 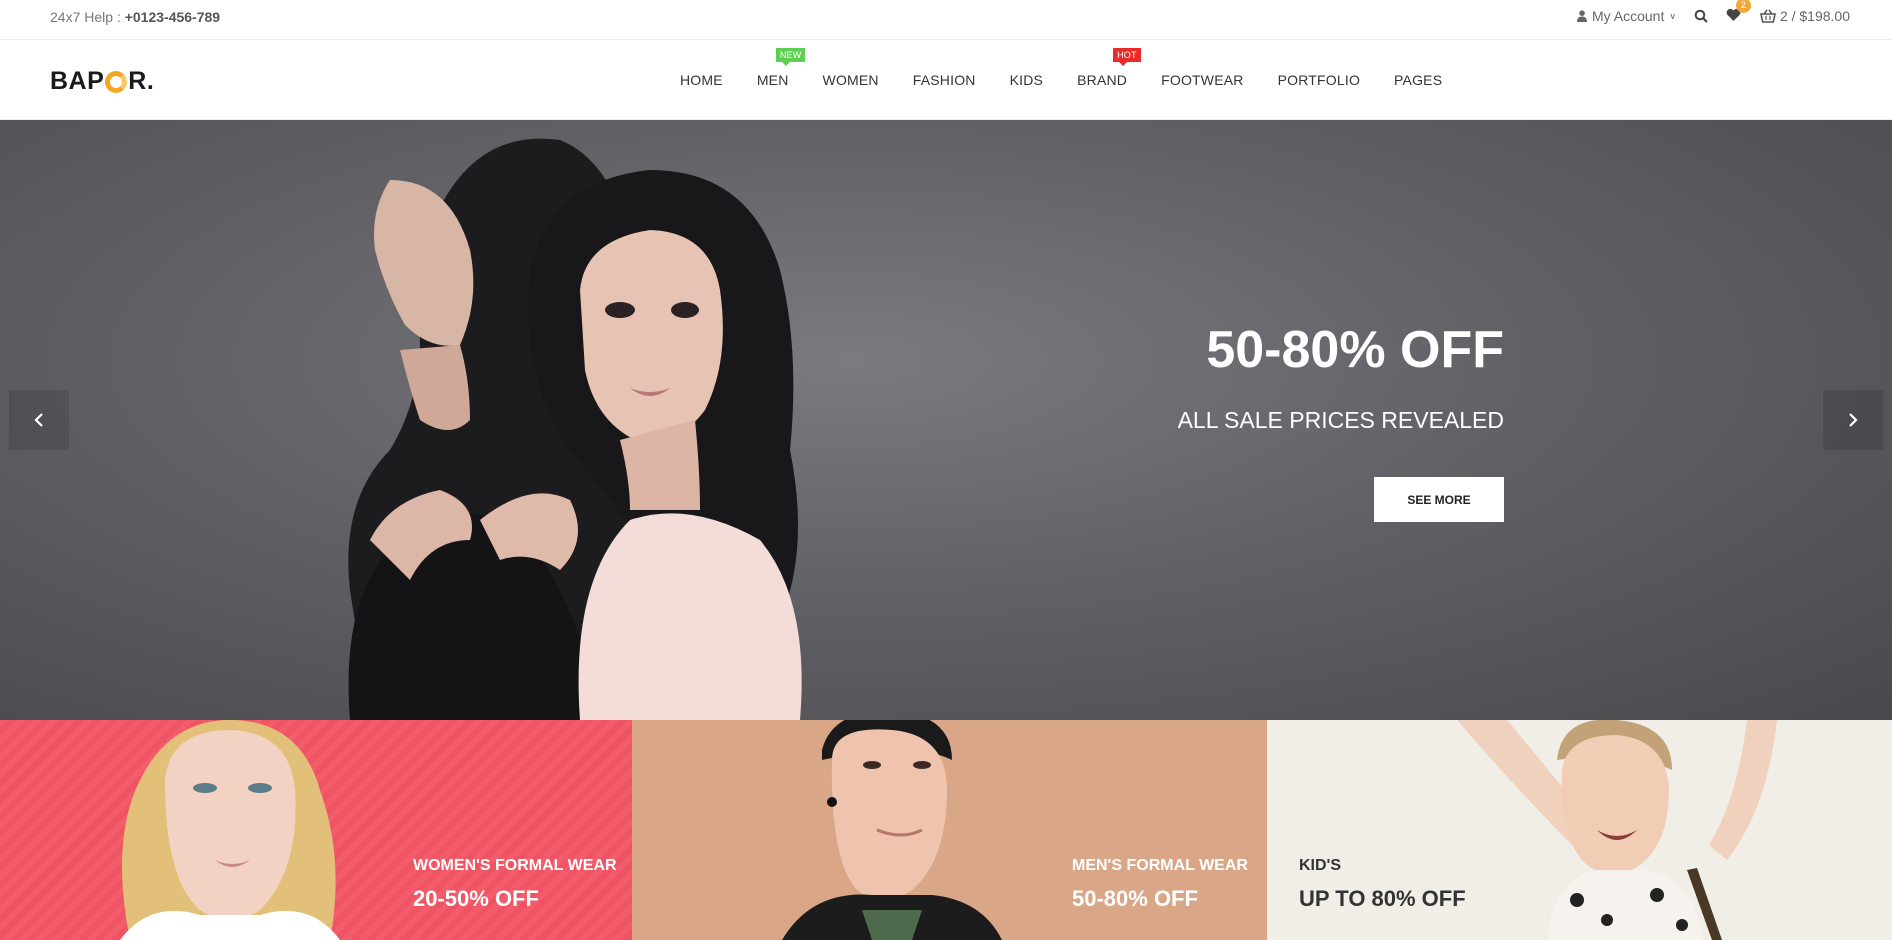 I want to click on cart-button: 2 / $198.00, so click(x=1804, y=16).